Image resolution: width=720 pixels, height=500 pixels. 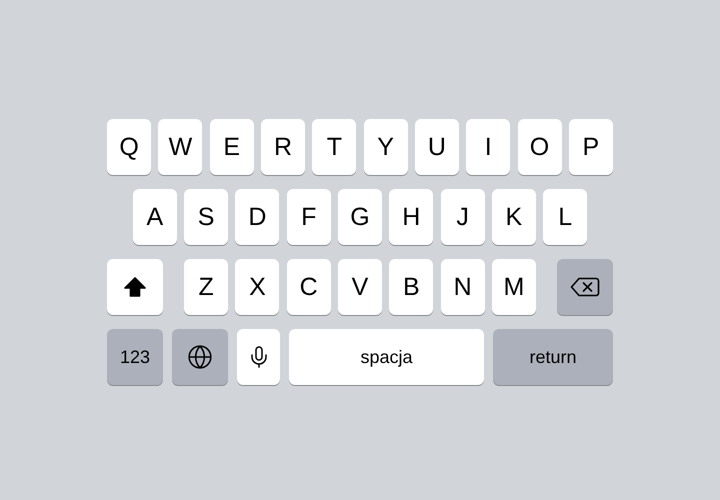 I want to click on letter-key: Y, so click(x=386, y=147).